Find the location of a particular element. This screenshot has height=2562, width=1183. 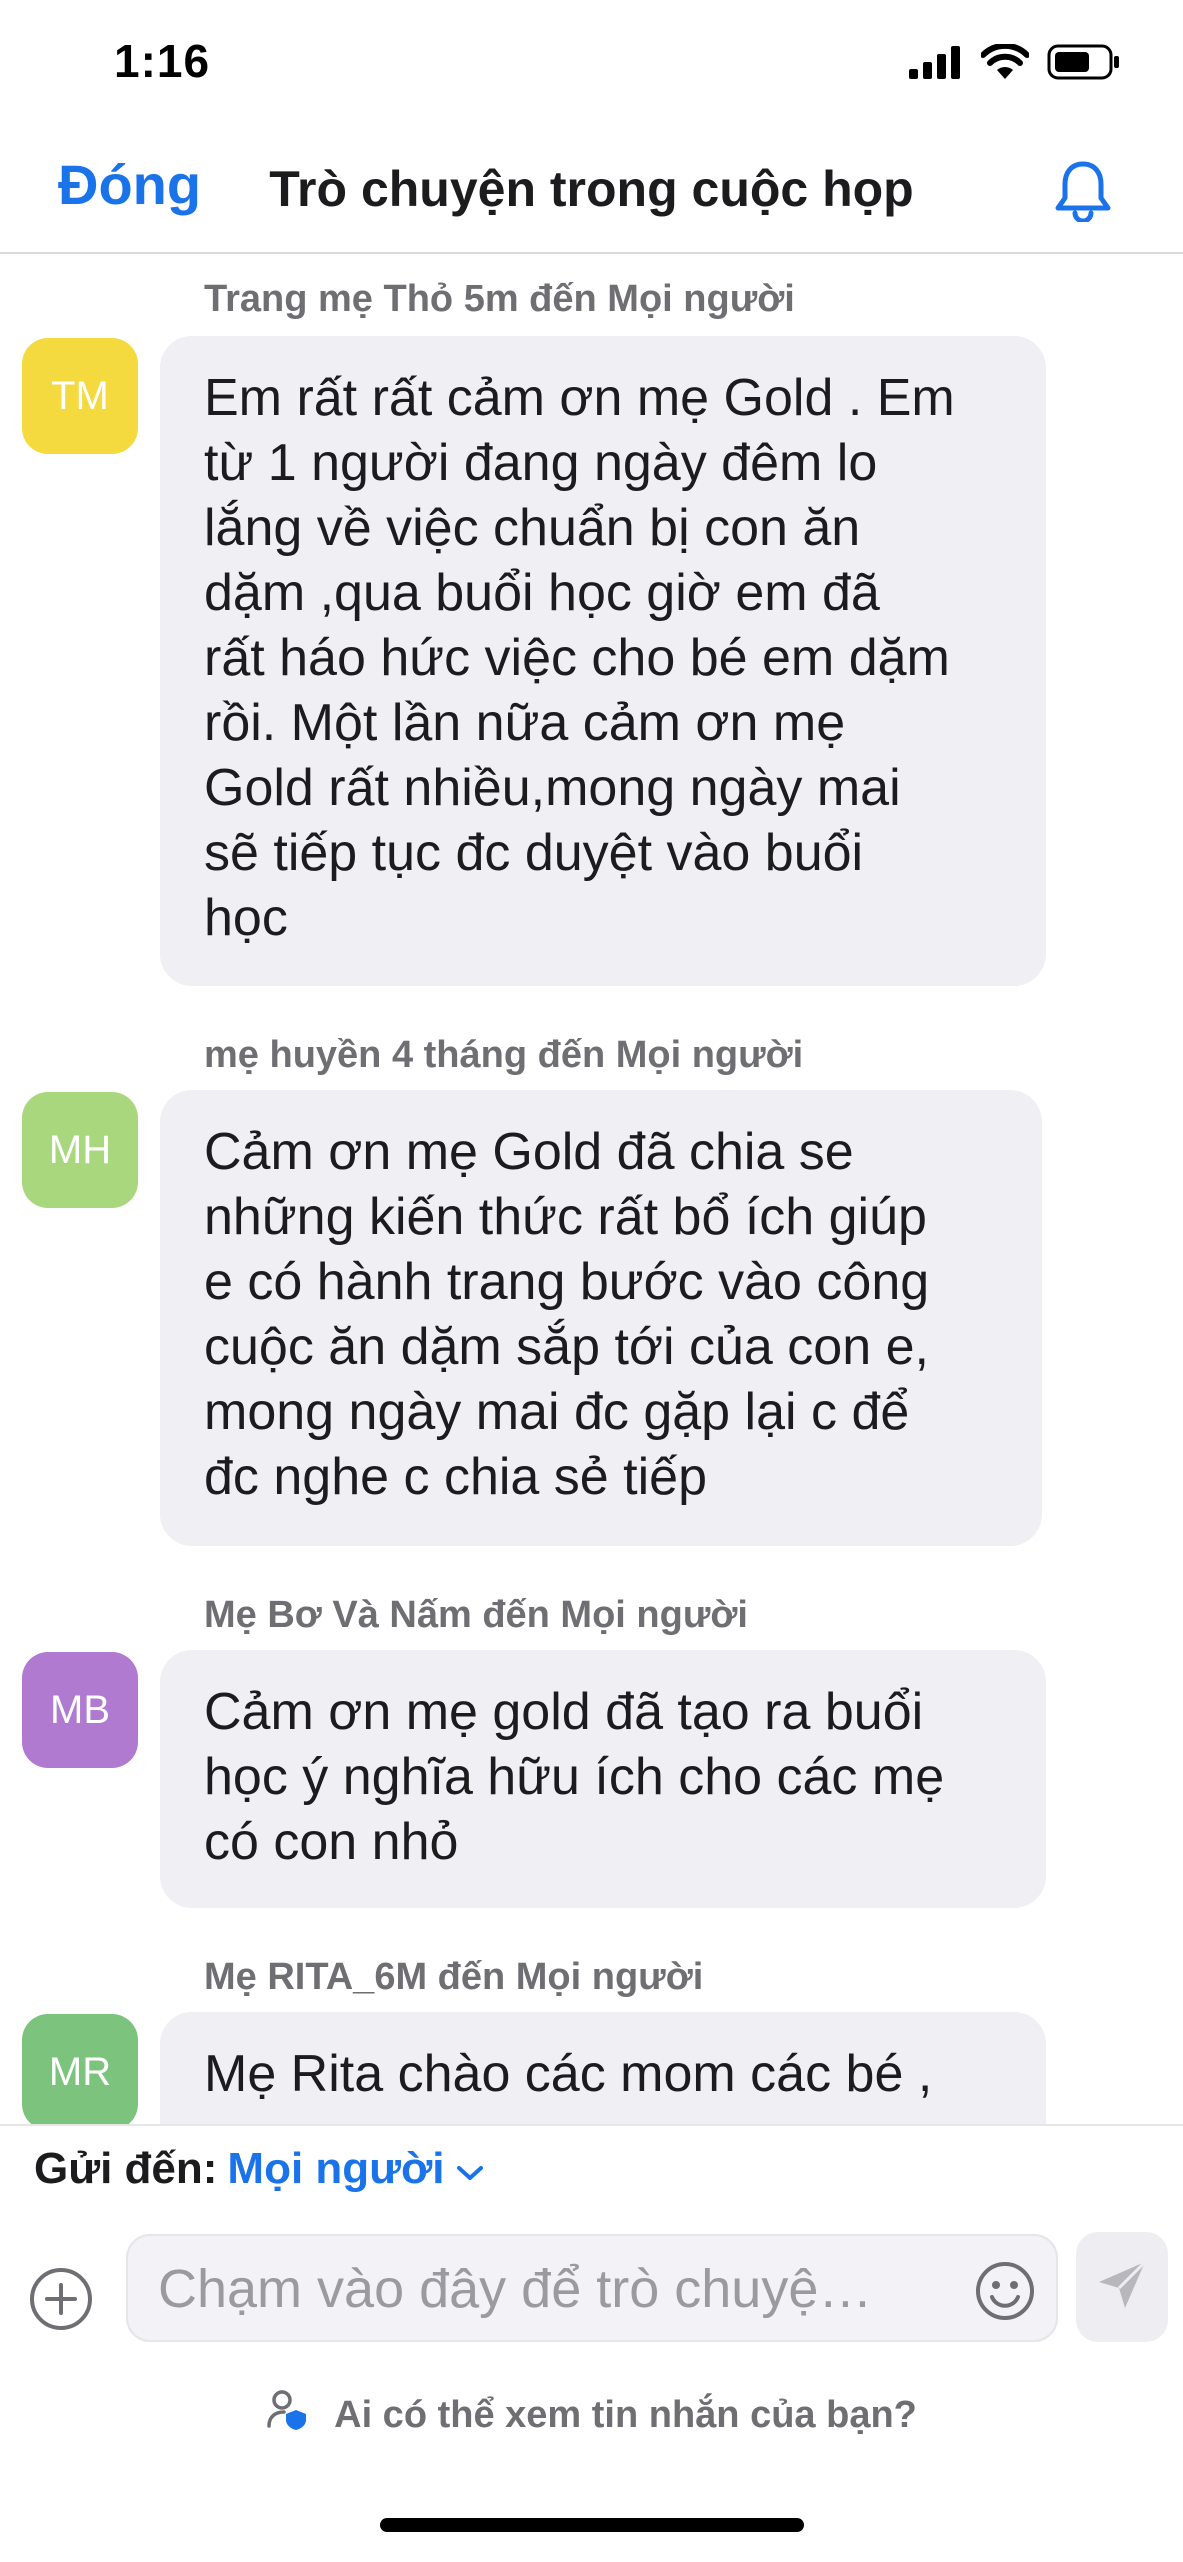

avatar: TM is located at coordinates (80, 396).